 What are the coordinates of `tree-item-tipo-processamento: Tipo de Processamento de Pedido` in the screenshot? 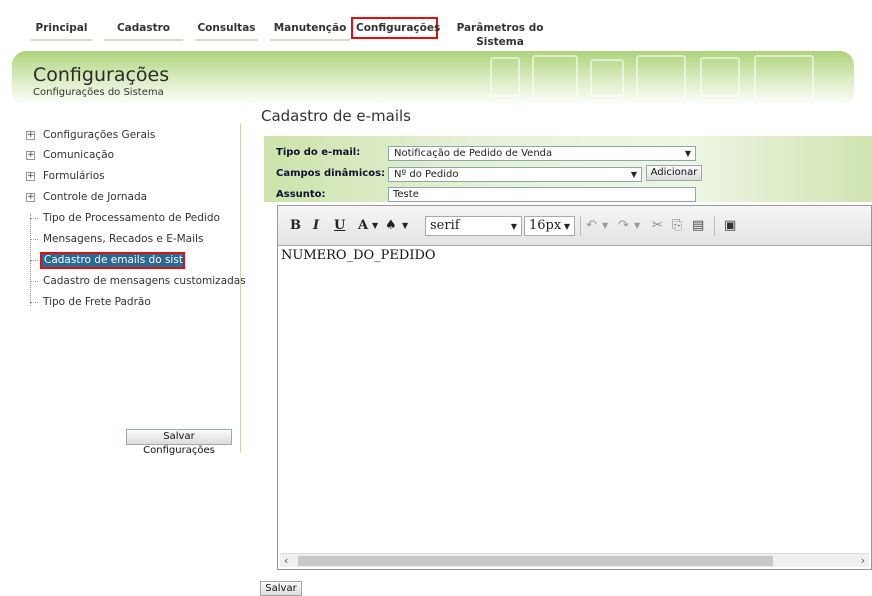 It's located at (131, 218).